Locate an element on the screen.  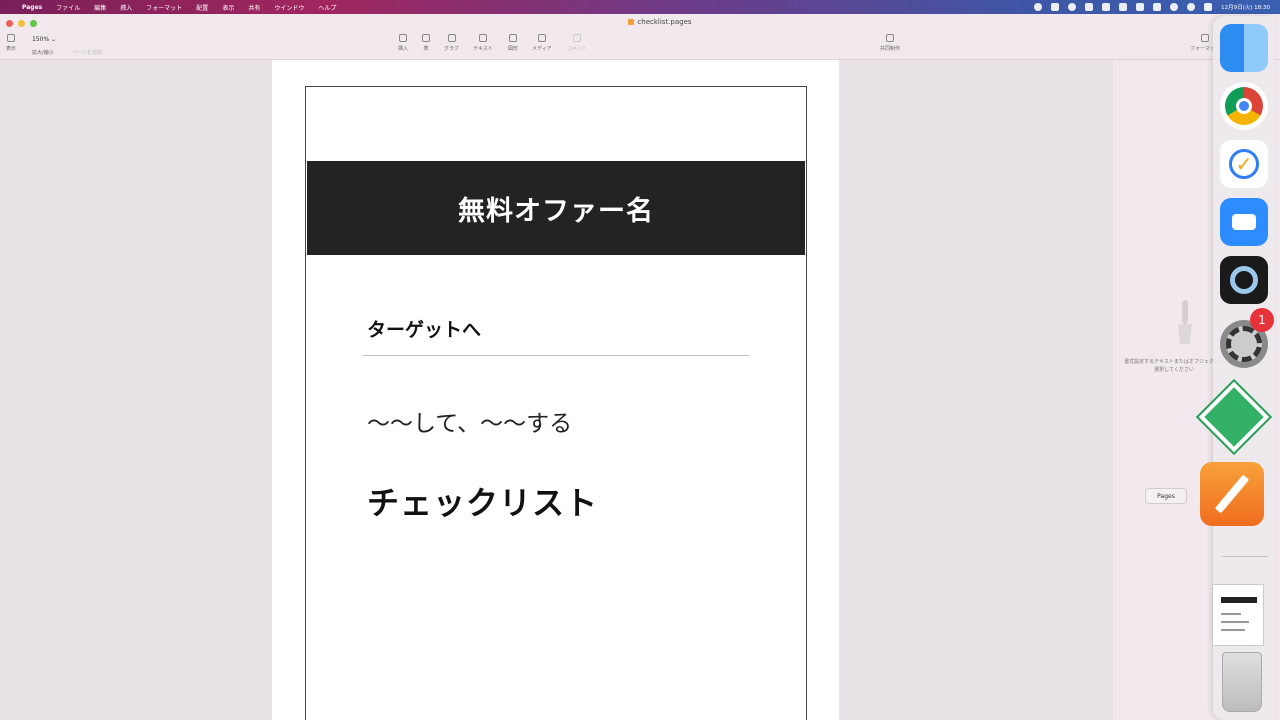
diamond-icon is located at coordinates (1234, 417).